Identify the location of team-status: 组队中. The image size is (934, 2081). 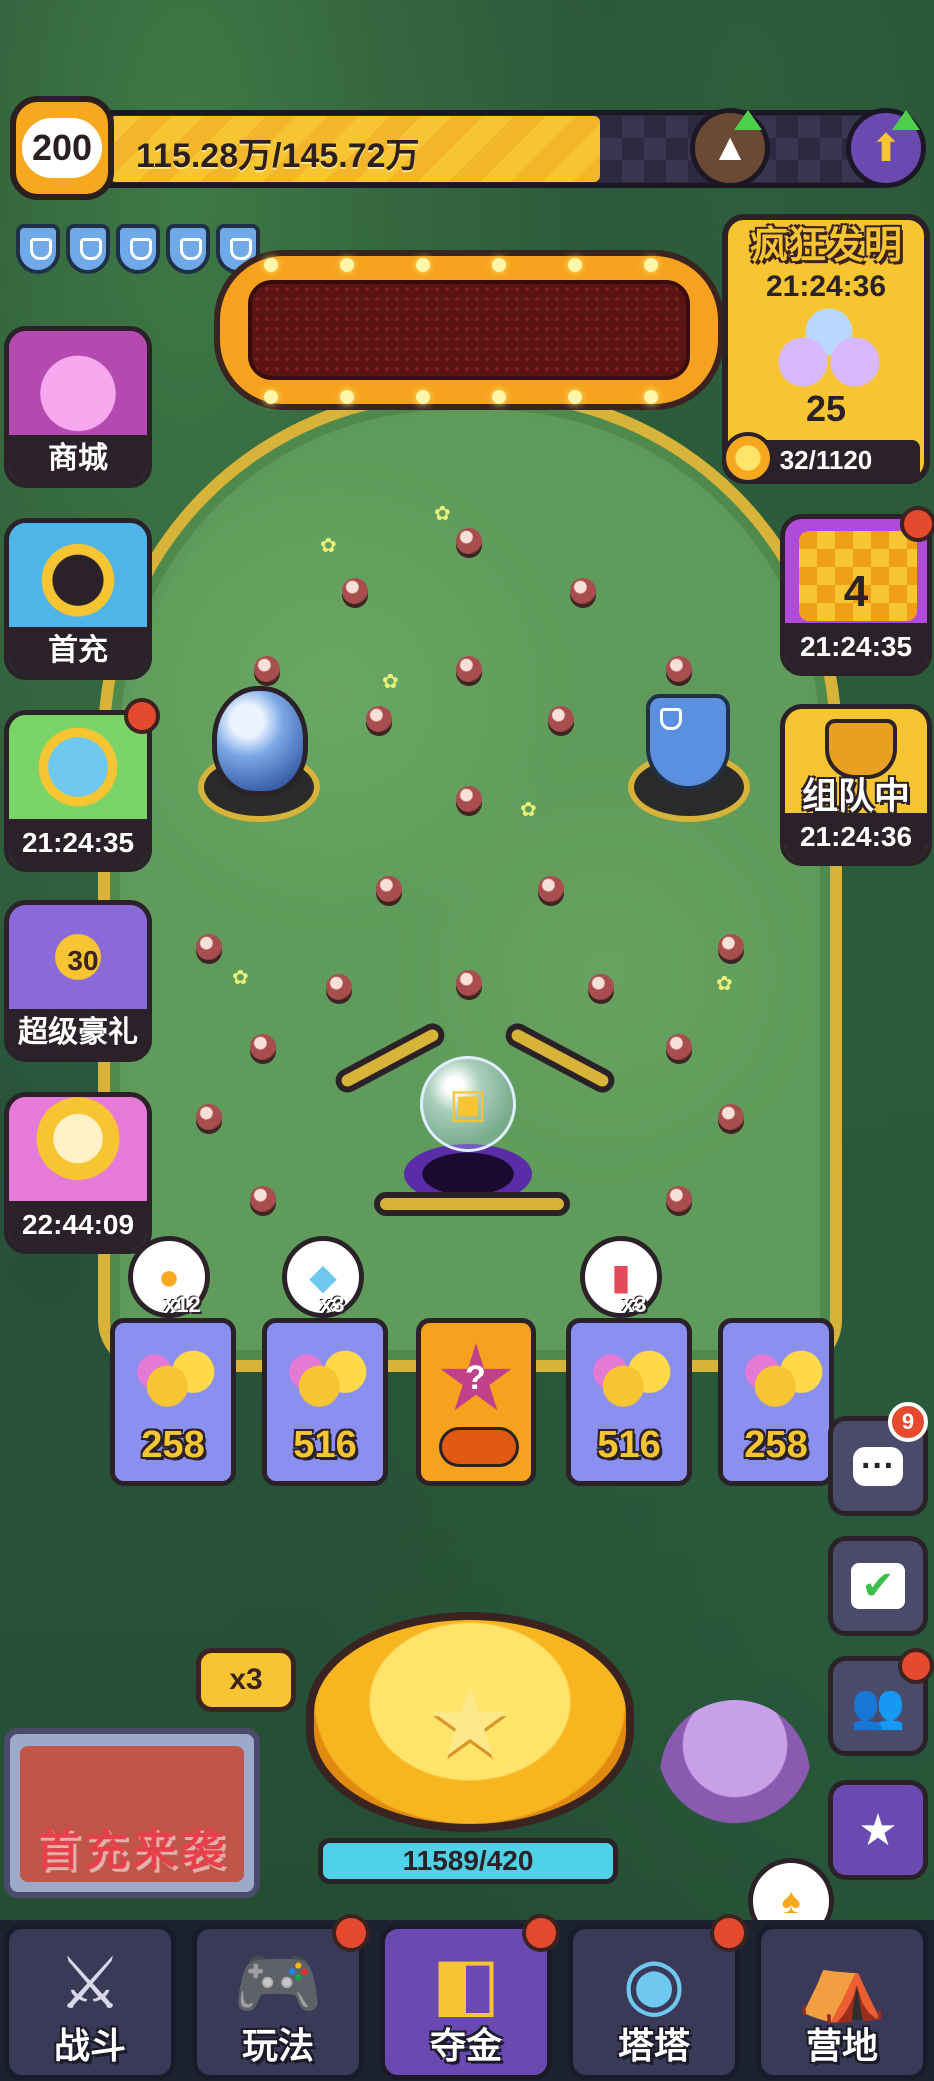
(855, 795).